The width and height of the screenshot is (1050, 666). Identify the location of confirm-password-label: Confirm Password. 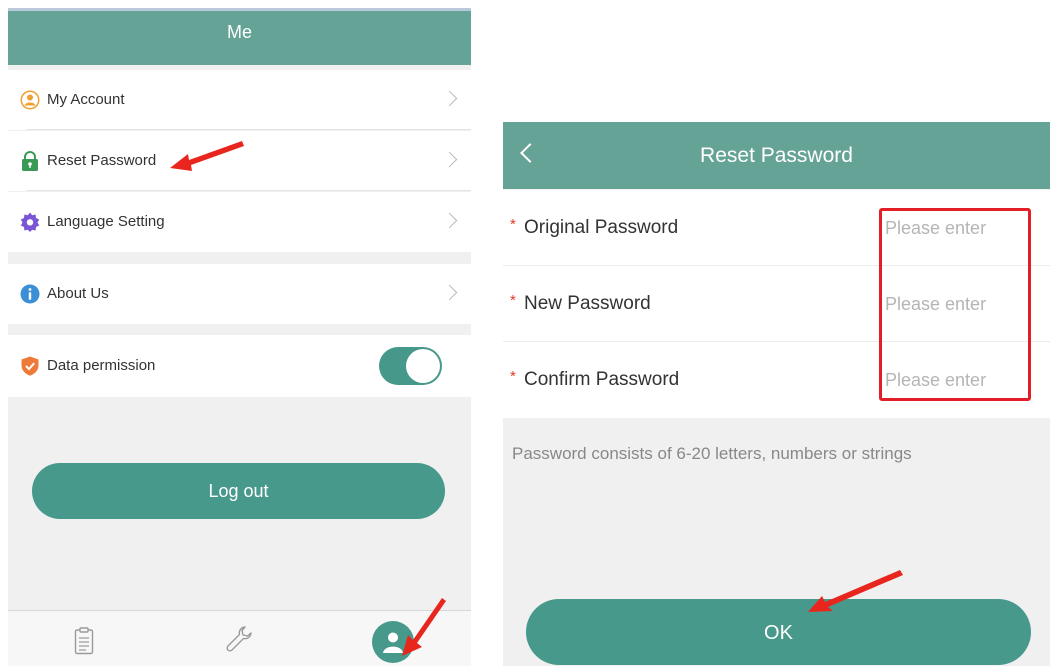
(602, 379).